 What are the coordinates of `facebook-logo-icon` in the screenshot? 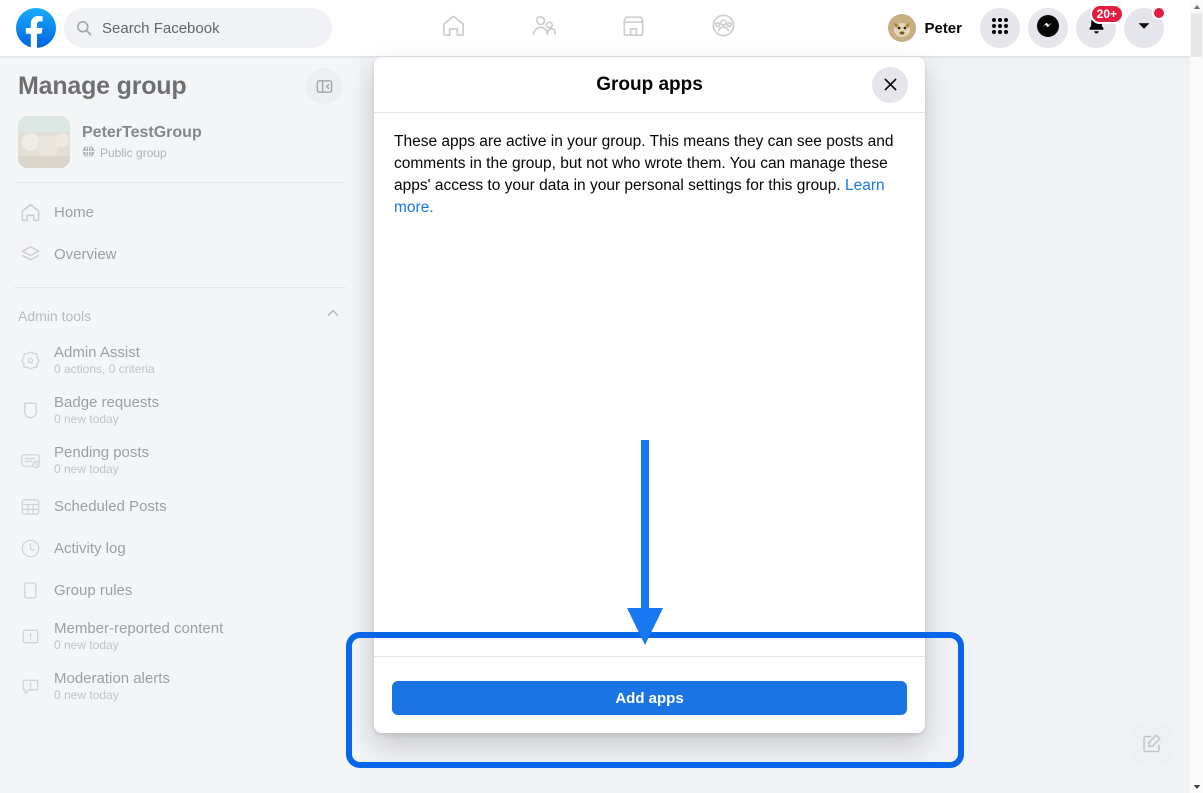 It's located at (36, 28).